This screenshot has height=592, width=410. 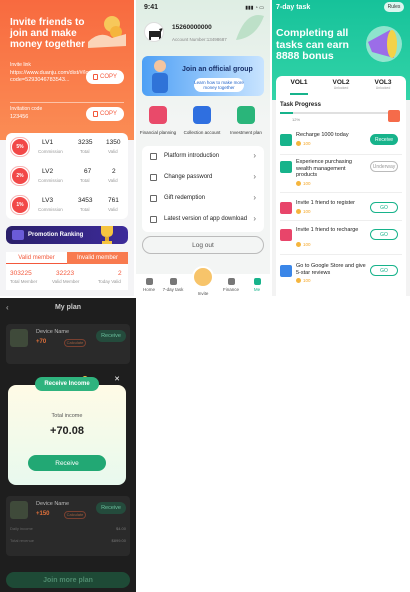 I want to click on download-icon, so click(x=153, y=219).